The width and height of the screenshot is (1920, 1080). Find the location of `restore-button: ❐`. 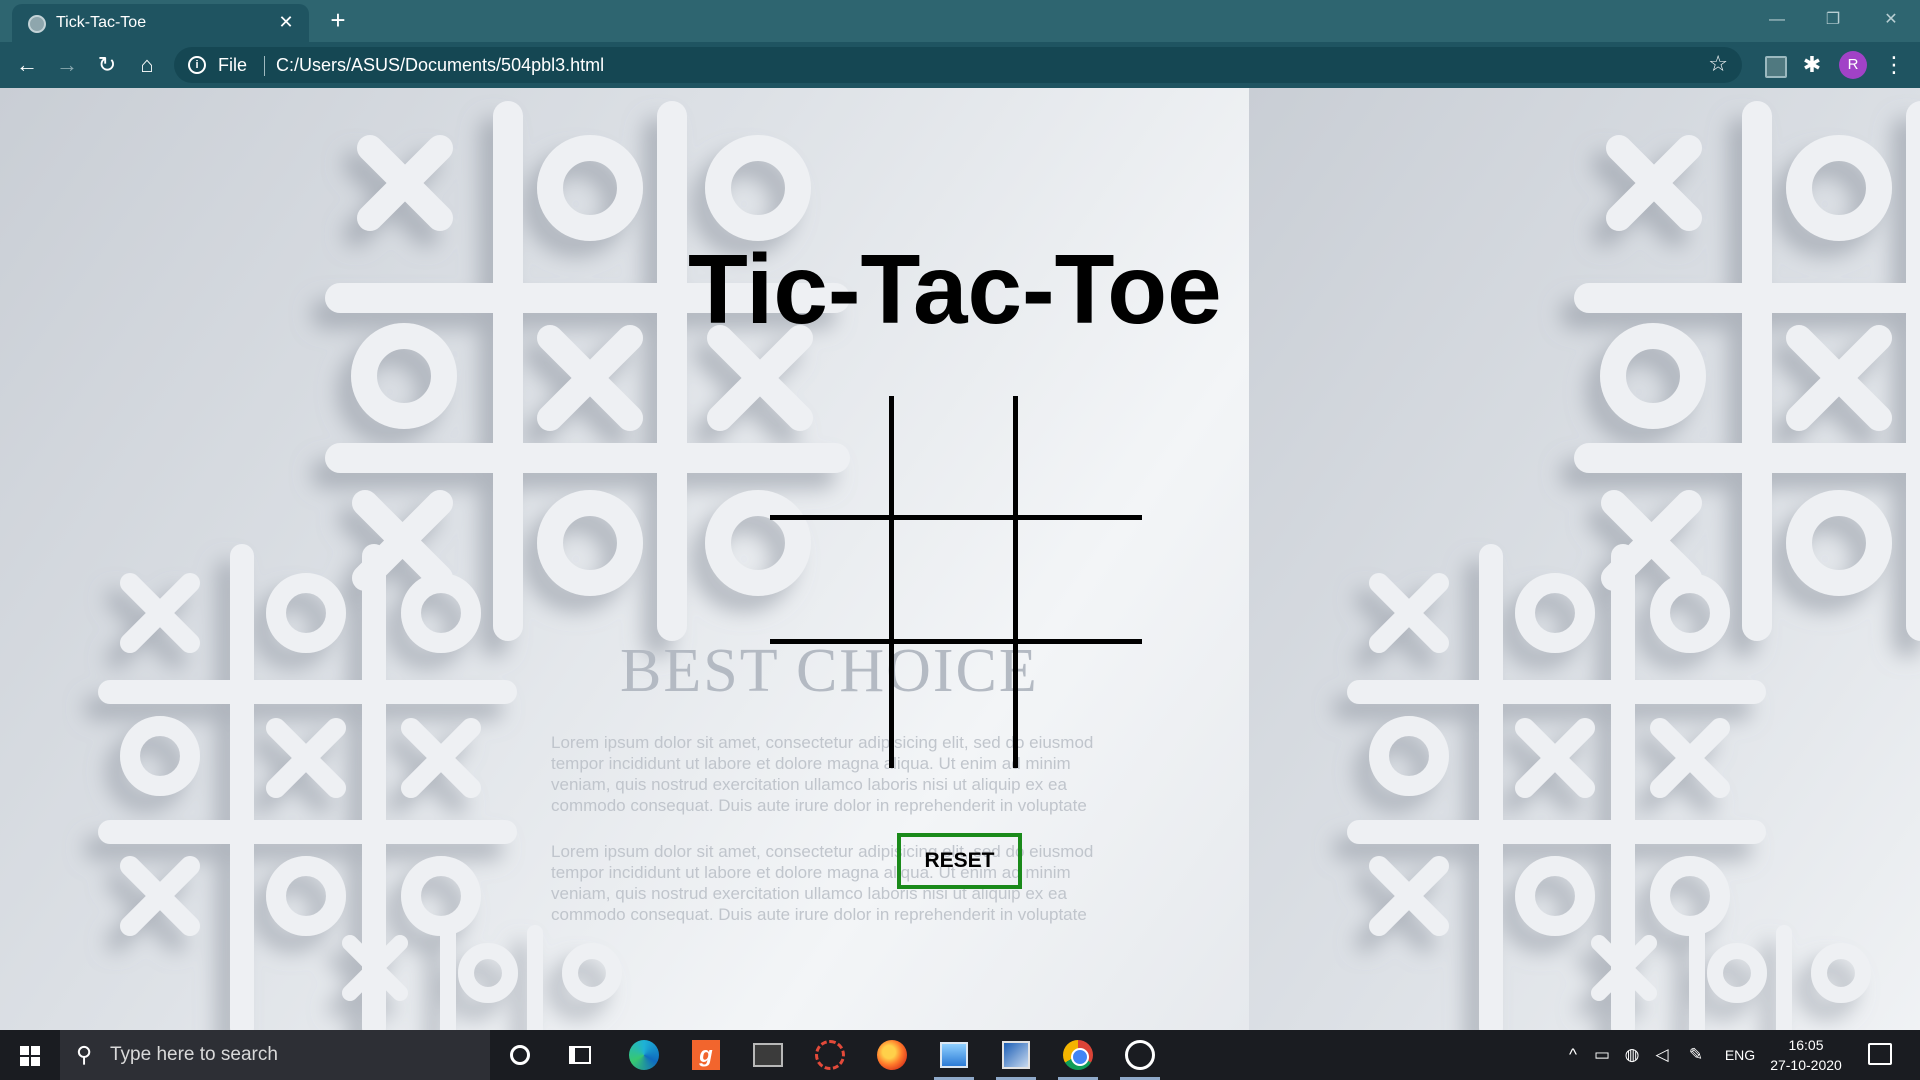

restore-button: ❐ is located at coordinates (1833, 20).